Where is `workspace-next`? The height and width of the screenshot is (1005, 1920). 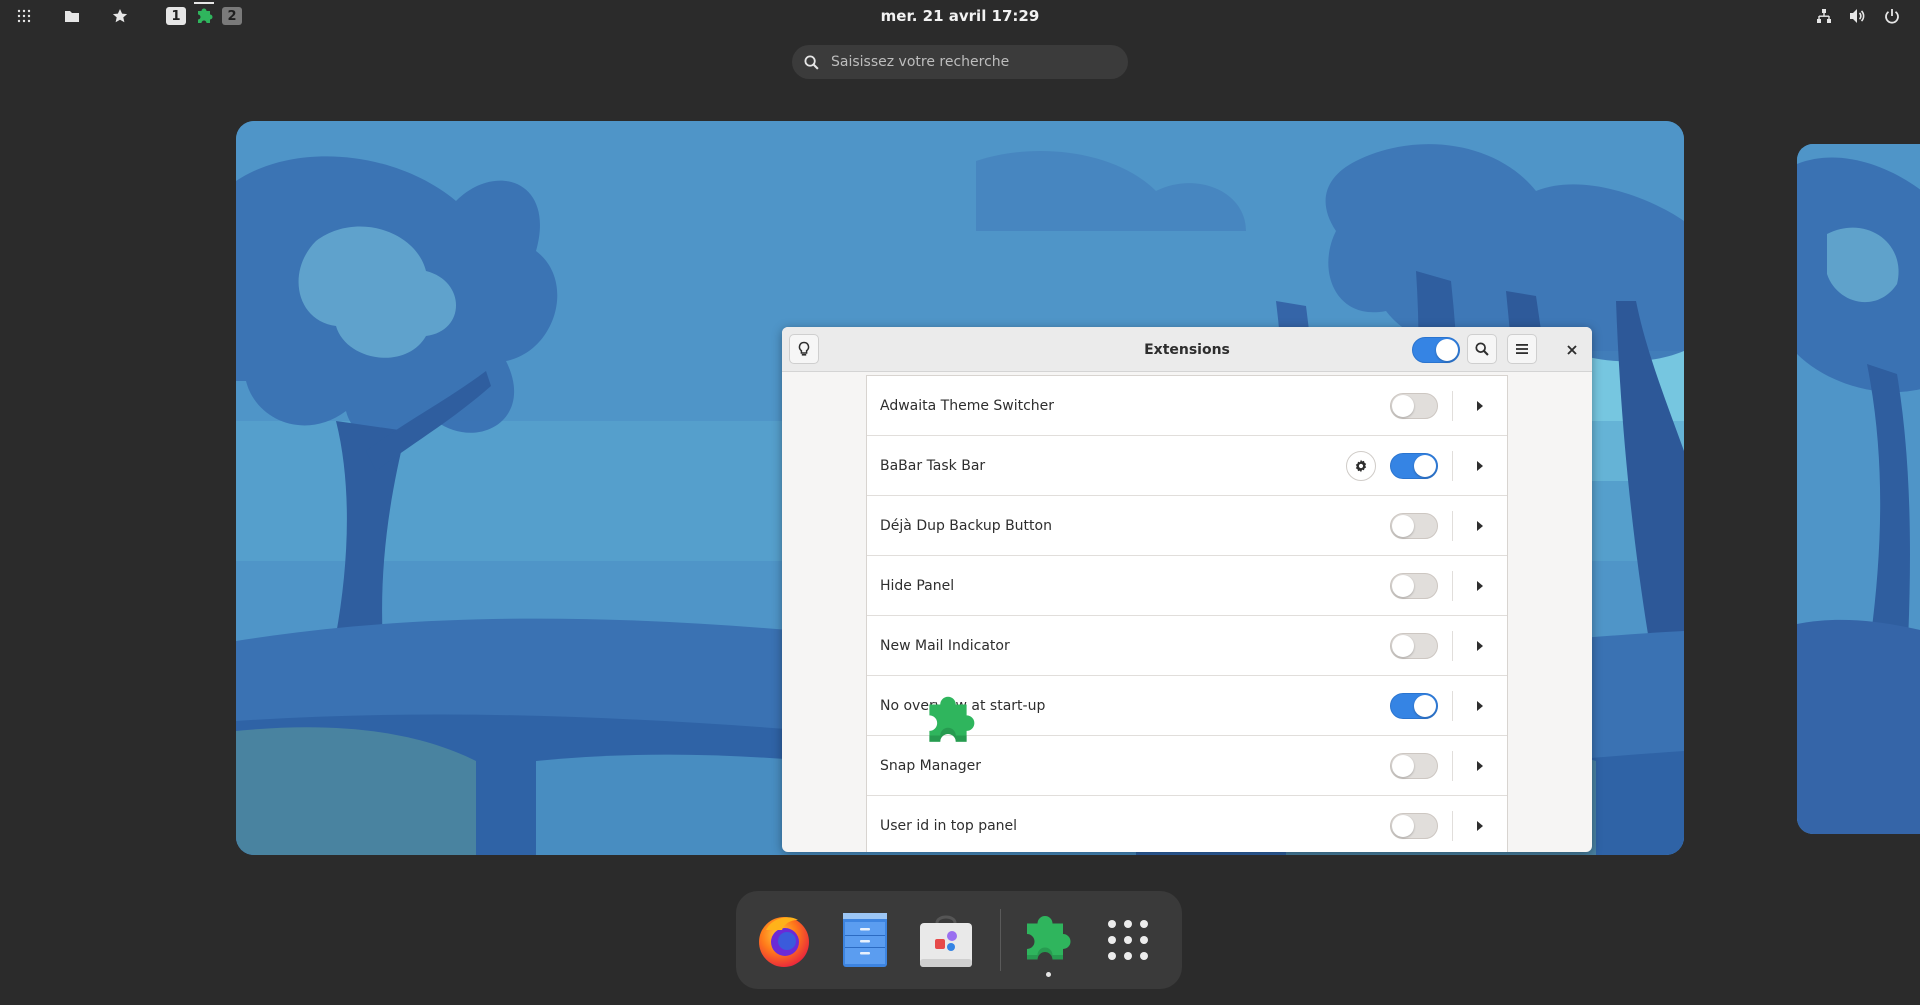 workspace-next is located at coordinates (1858, 489).